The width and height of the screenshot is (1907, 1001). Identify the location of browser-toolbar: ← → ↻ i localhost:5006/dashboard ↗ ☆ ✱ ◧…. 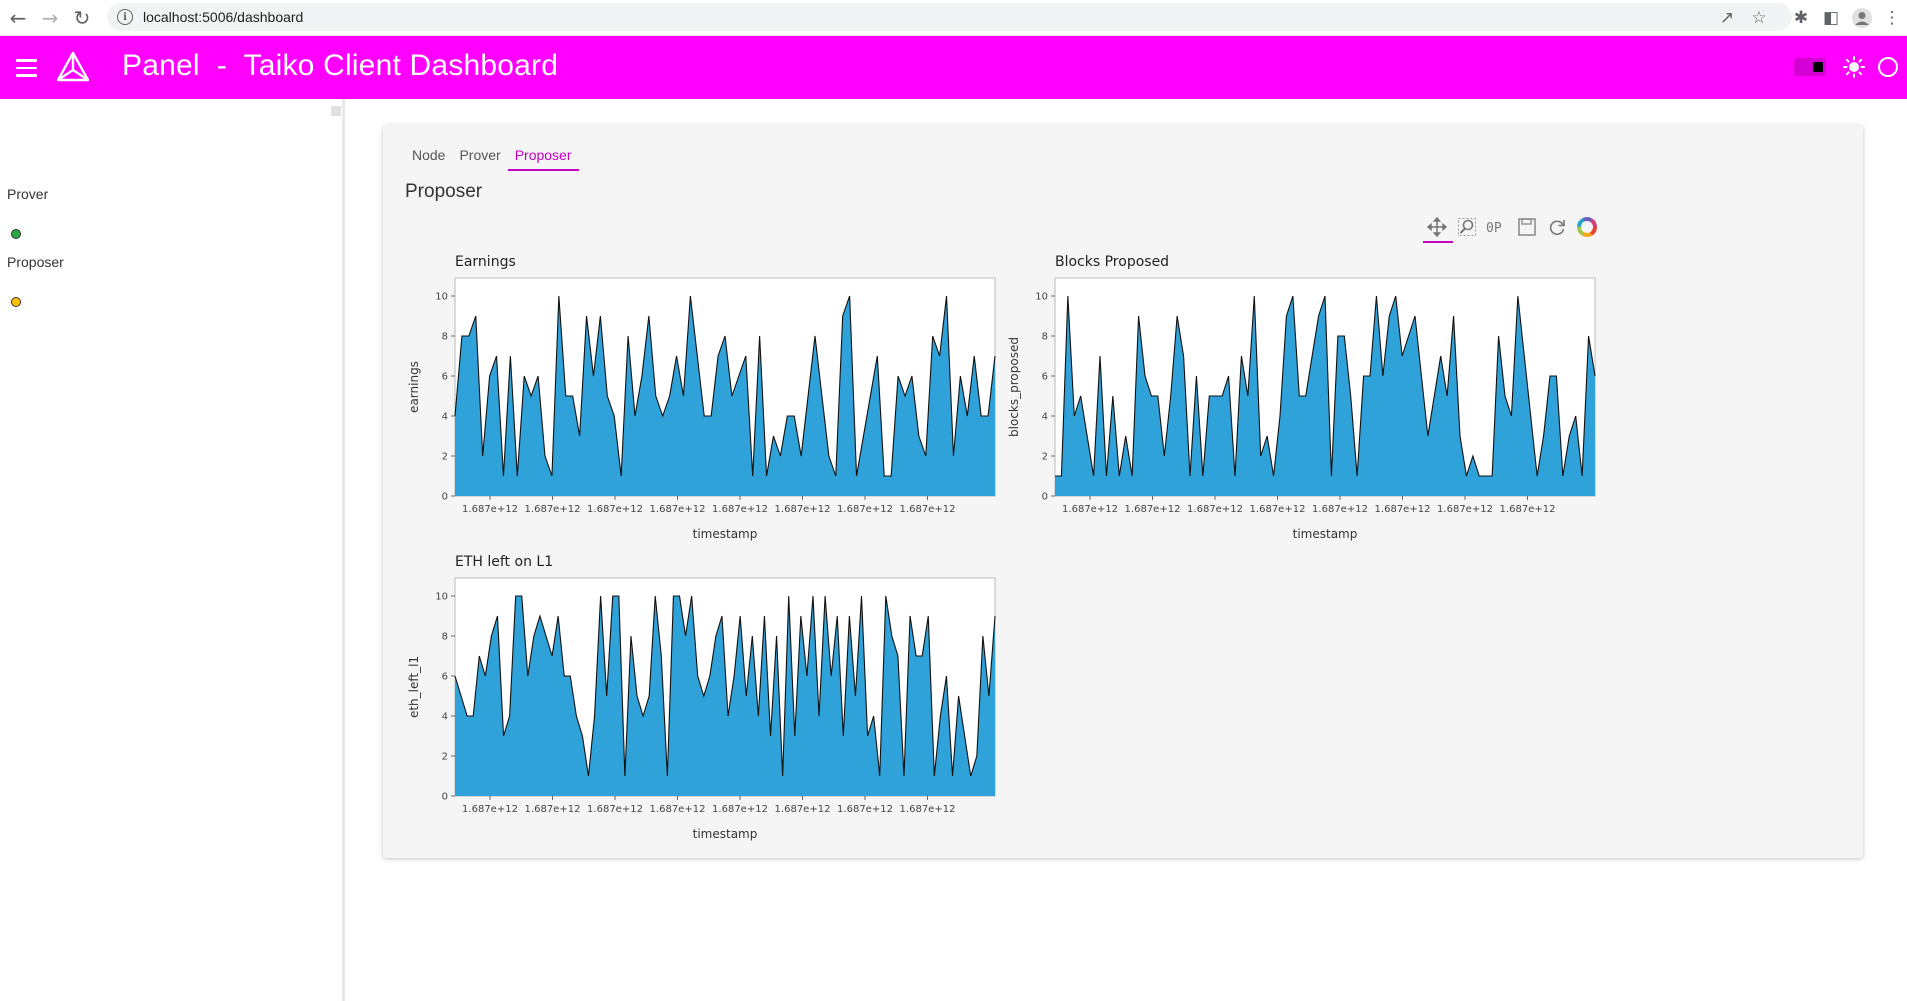
(953, 18).